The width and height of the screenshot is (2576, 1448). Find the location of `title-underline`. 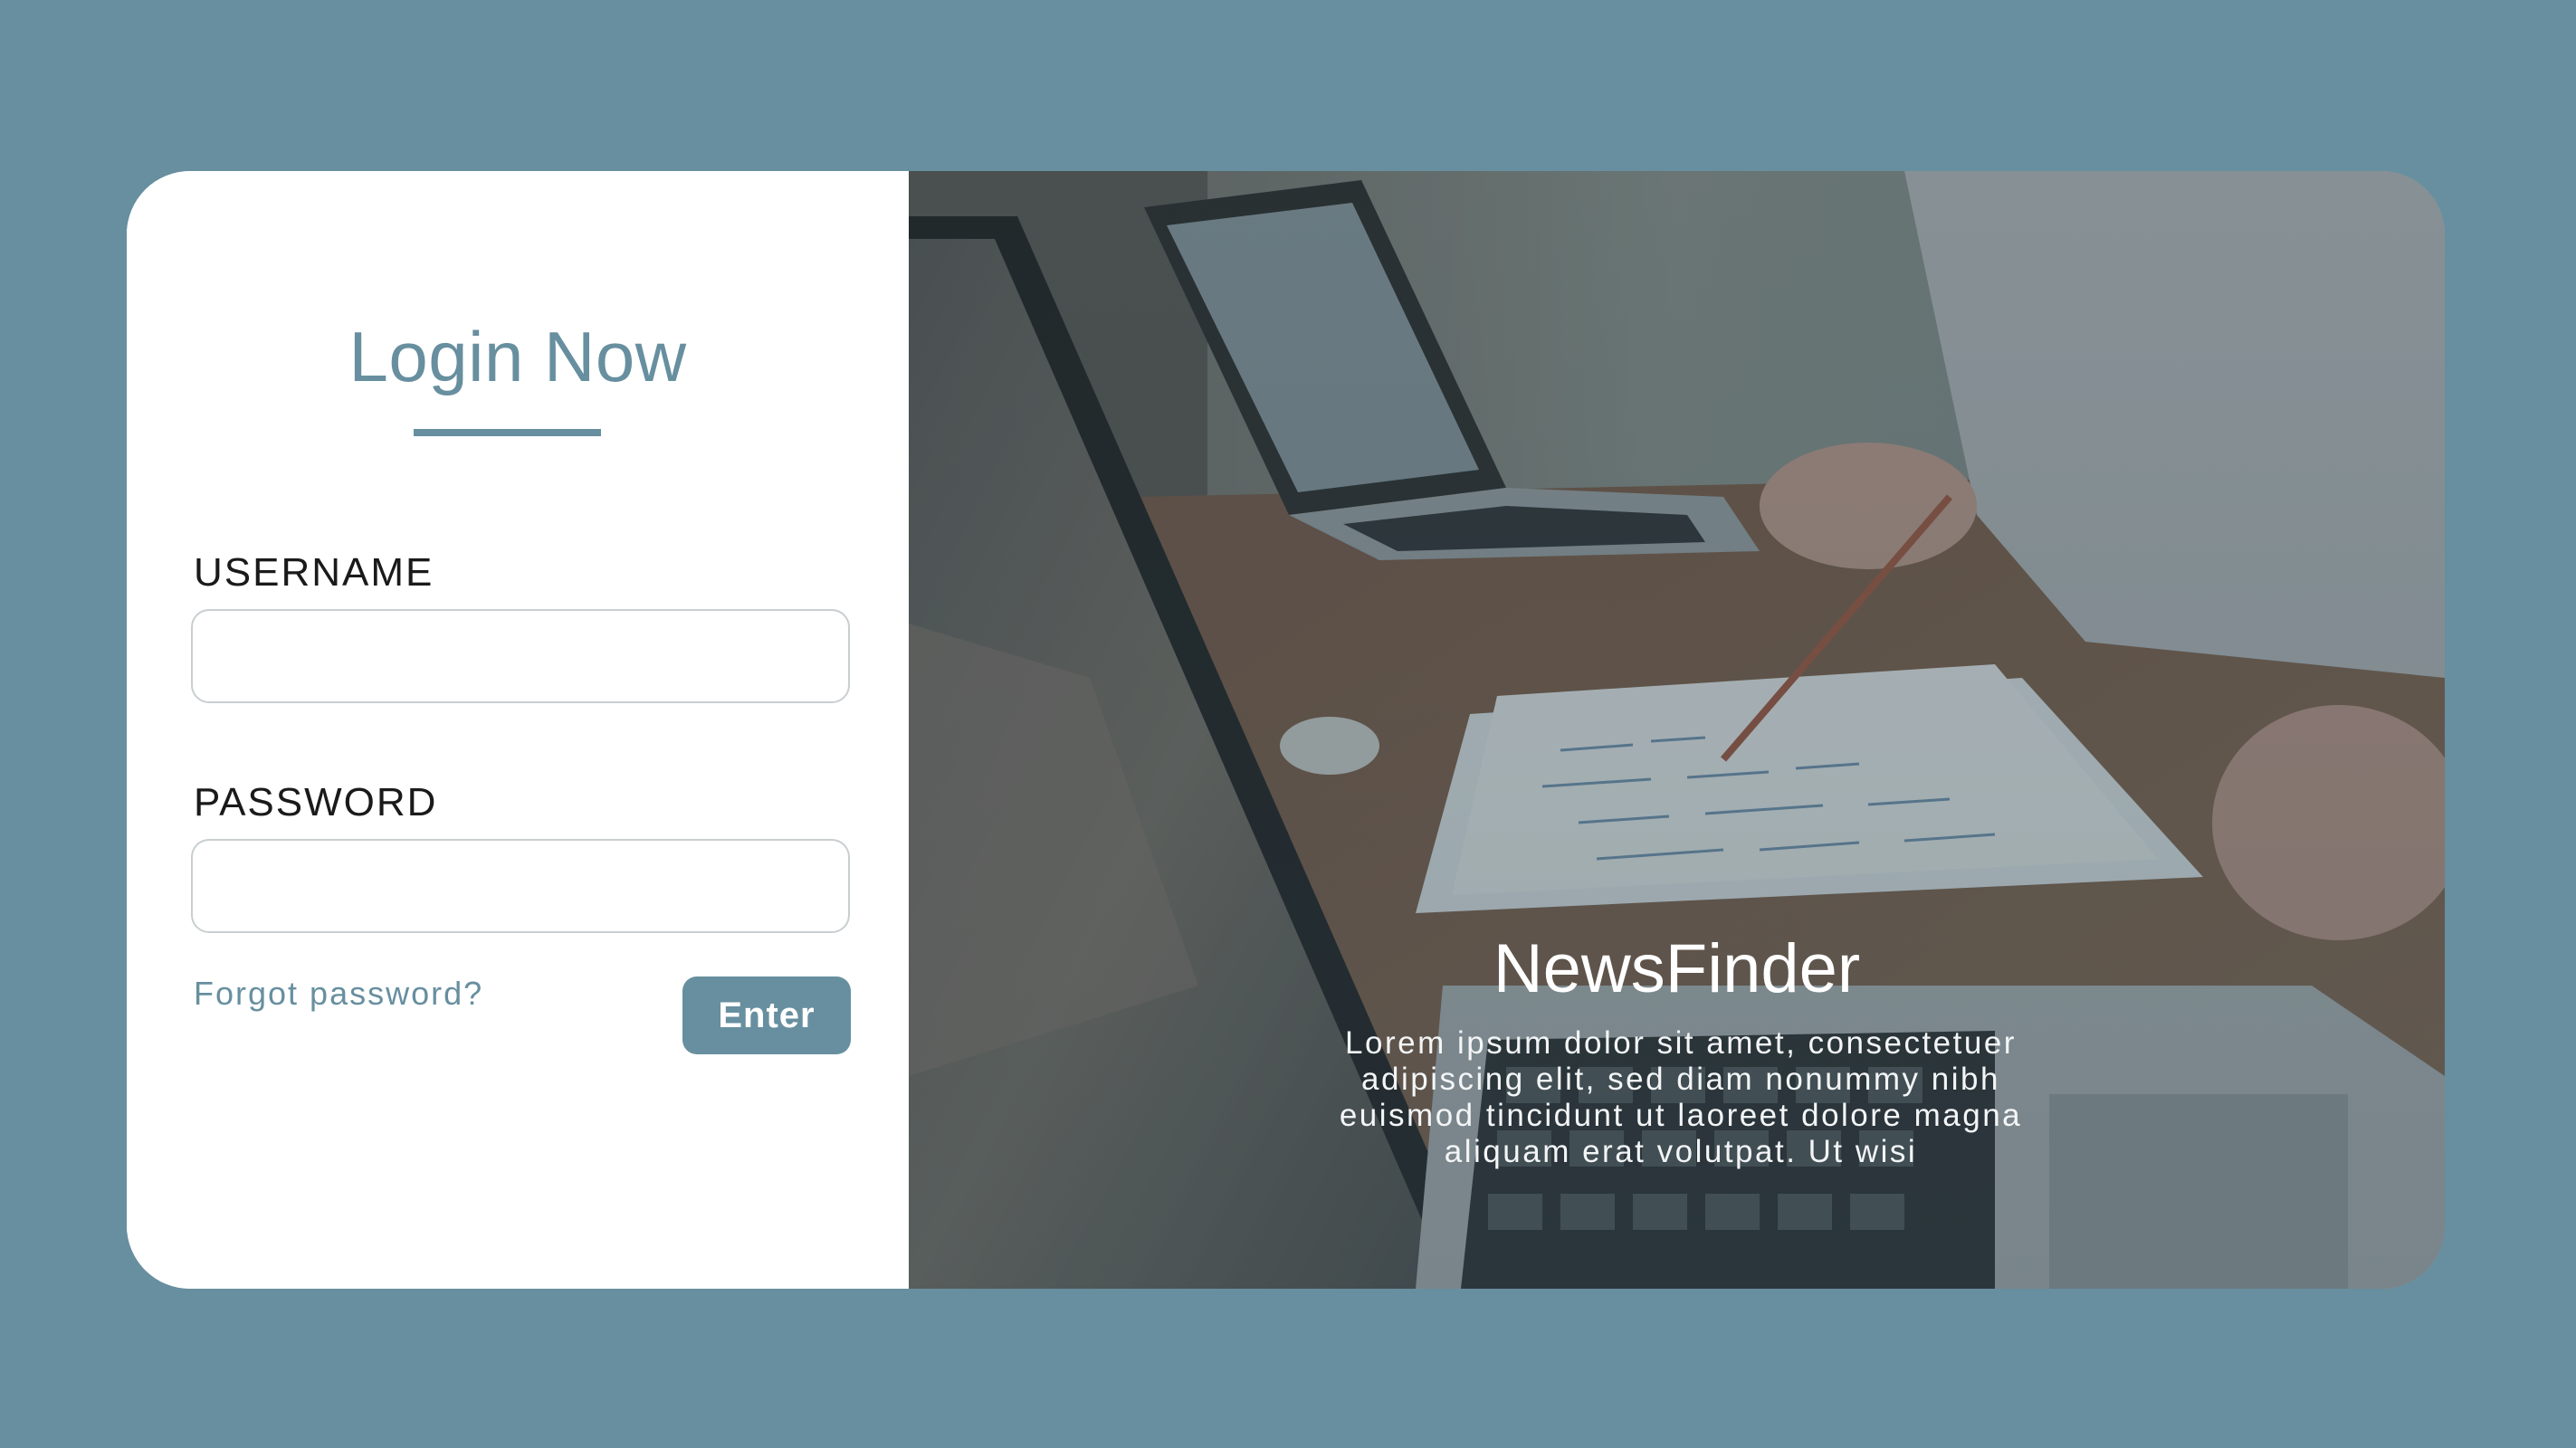

title-underline is located at coordinates (508, 432).